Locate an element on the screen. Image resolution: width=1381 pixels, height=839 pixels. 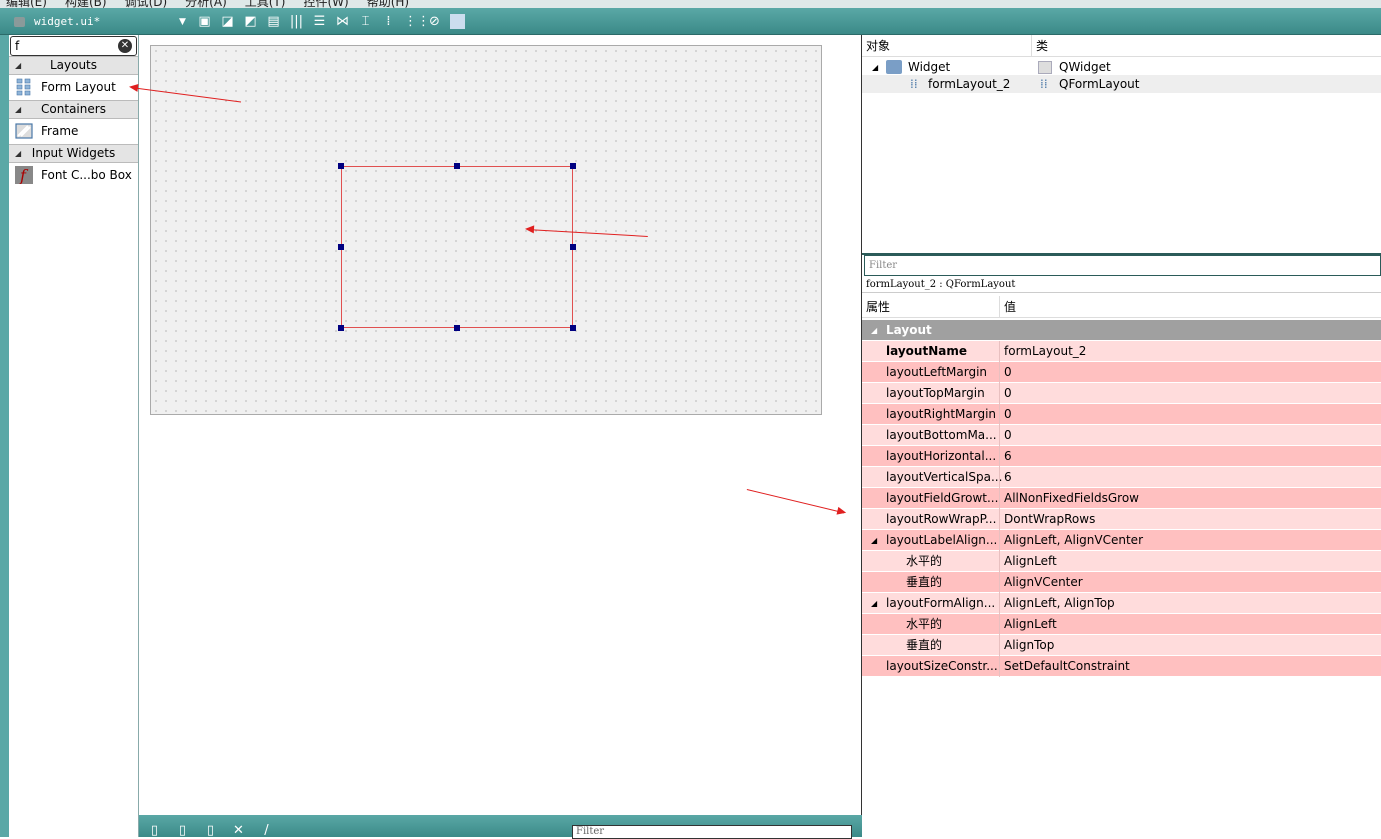
delete-icon: ✕ is located at coordinates (238, 830).